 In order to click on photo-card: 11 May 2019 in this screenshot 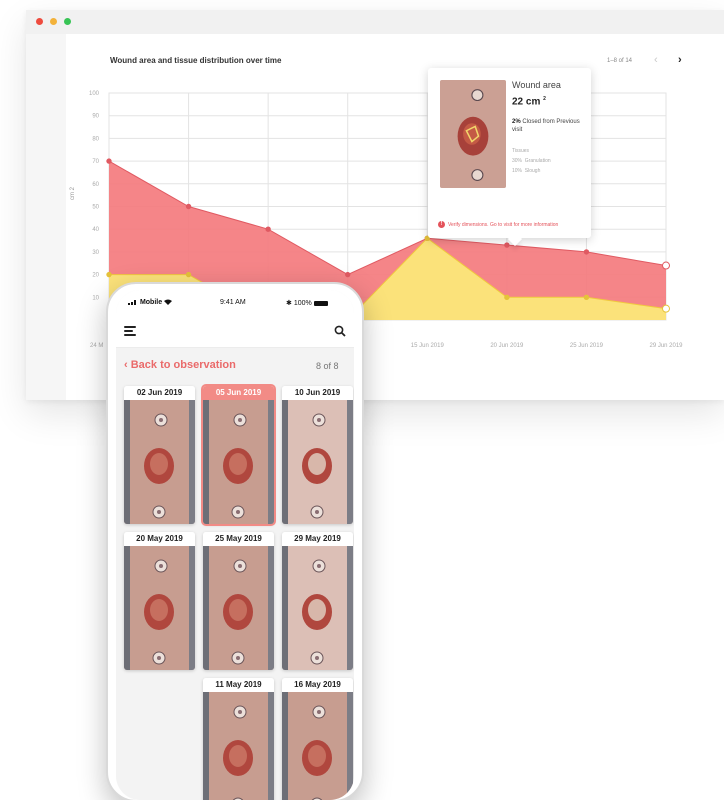, I will do `click(238, 739)`.